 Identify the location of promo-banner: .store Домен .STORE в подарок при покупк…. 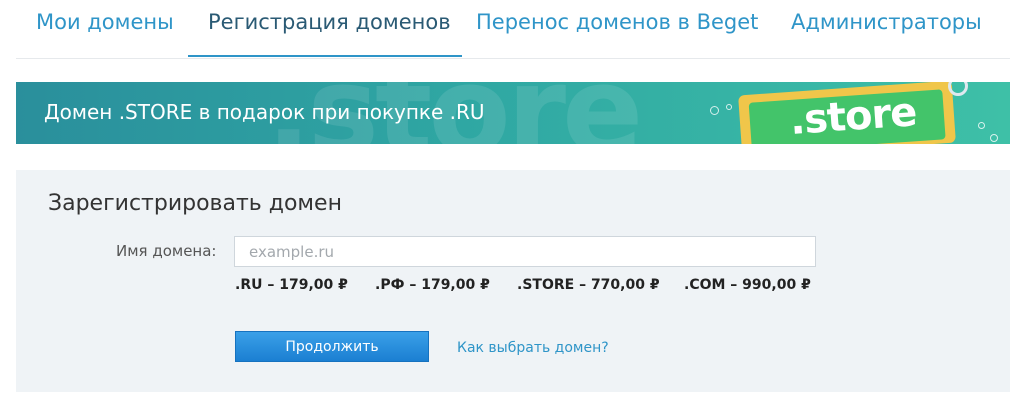
(513, 113).